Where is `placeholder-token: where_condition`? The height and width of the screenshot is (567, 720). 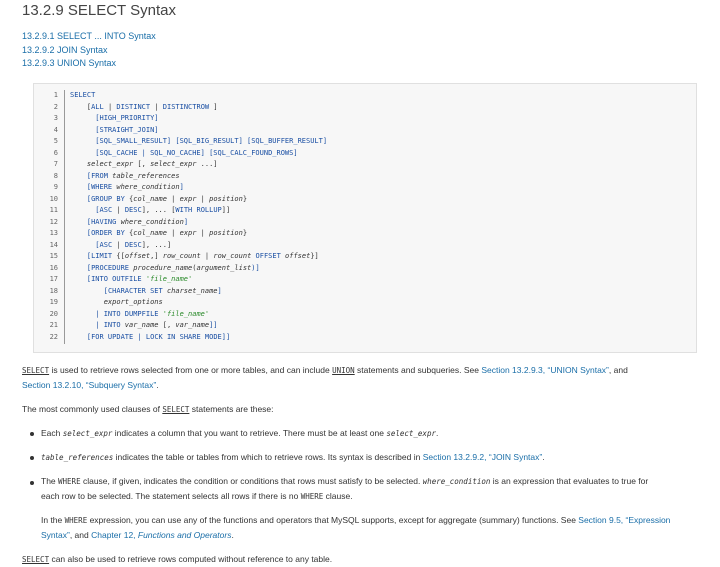 placeholder-token: where_condition is located at coordinates (152, 221).